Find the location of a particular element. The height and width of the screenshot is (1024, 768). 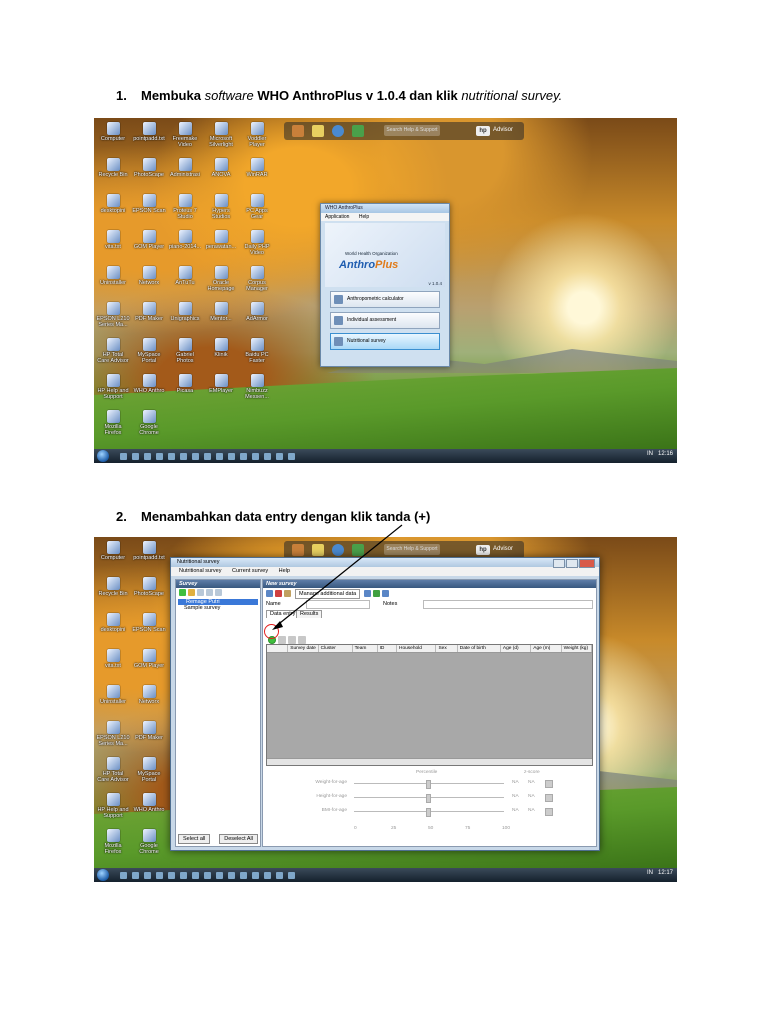

annotation-arrow is located at coordinates (337, 577).